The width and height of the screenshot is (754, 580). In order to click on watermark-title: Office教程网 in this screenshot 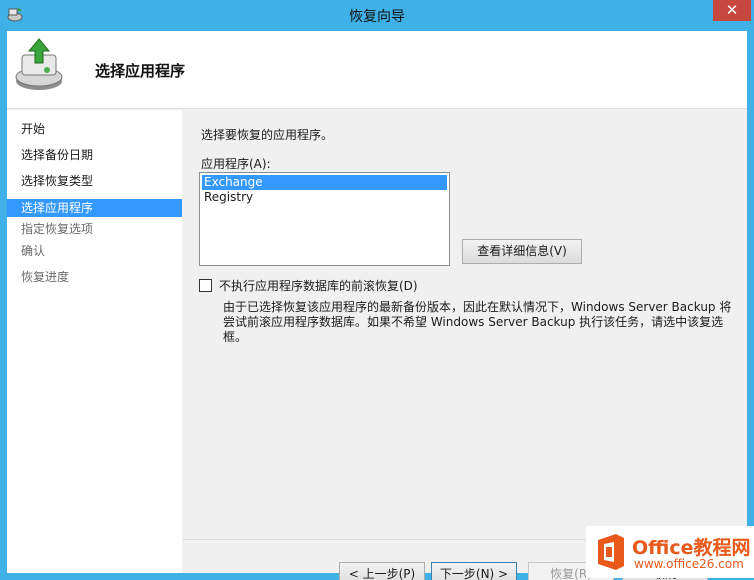, I will do `click(691, 548)`.